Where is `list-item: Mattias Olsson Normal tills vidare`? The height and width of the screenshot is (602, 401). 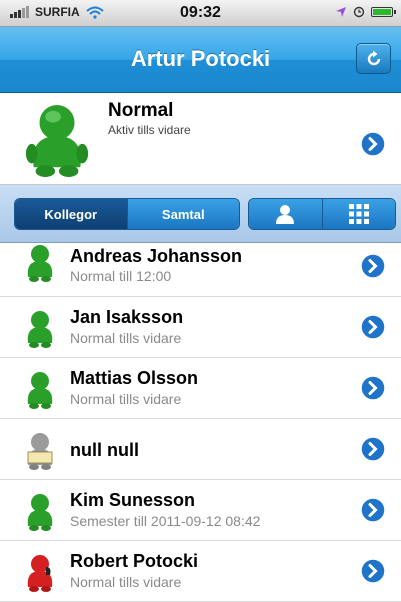
list-item: Mattias Olsson Normal tills vidare is located at coordinates (200, 388).